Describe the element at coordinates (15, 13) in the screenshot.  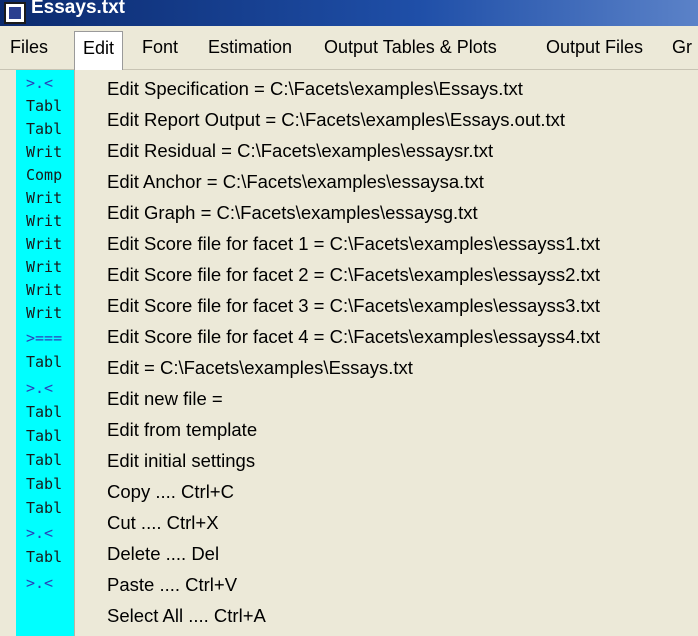
I see `app-icon` at that location.